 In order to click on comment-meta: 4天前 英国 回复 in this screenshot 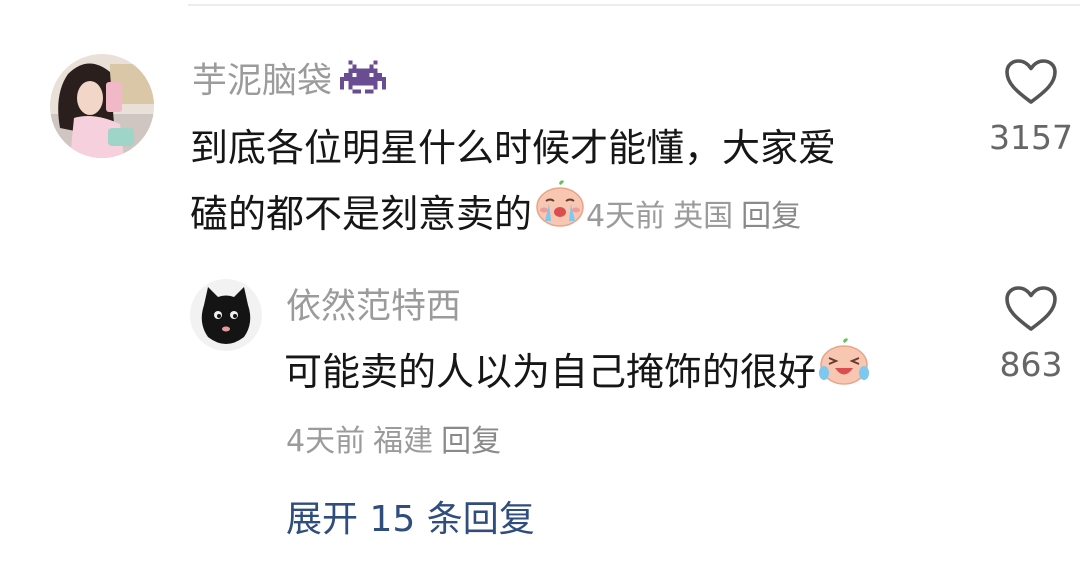, I will do `click(697, 216)`.